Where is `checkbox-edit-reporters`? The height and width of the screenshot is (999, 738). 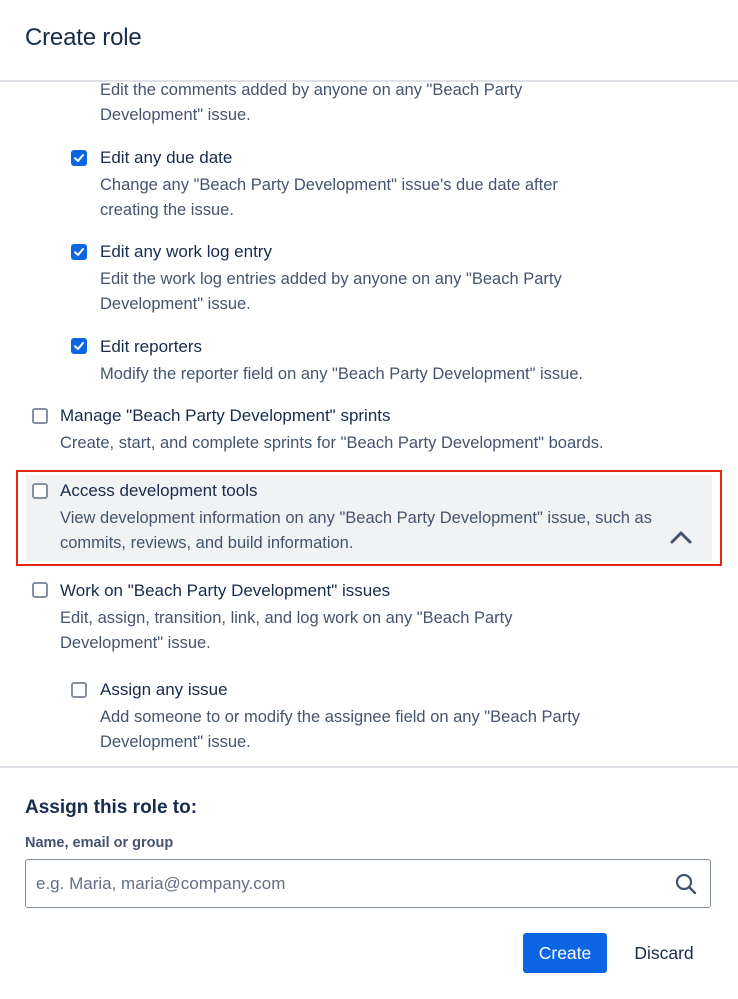
checkbox-edit-reporters is located at coordinates (79, 346).